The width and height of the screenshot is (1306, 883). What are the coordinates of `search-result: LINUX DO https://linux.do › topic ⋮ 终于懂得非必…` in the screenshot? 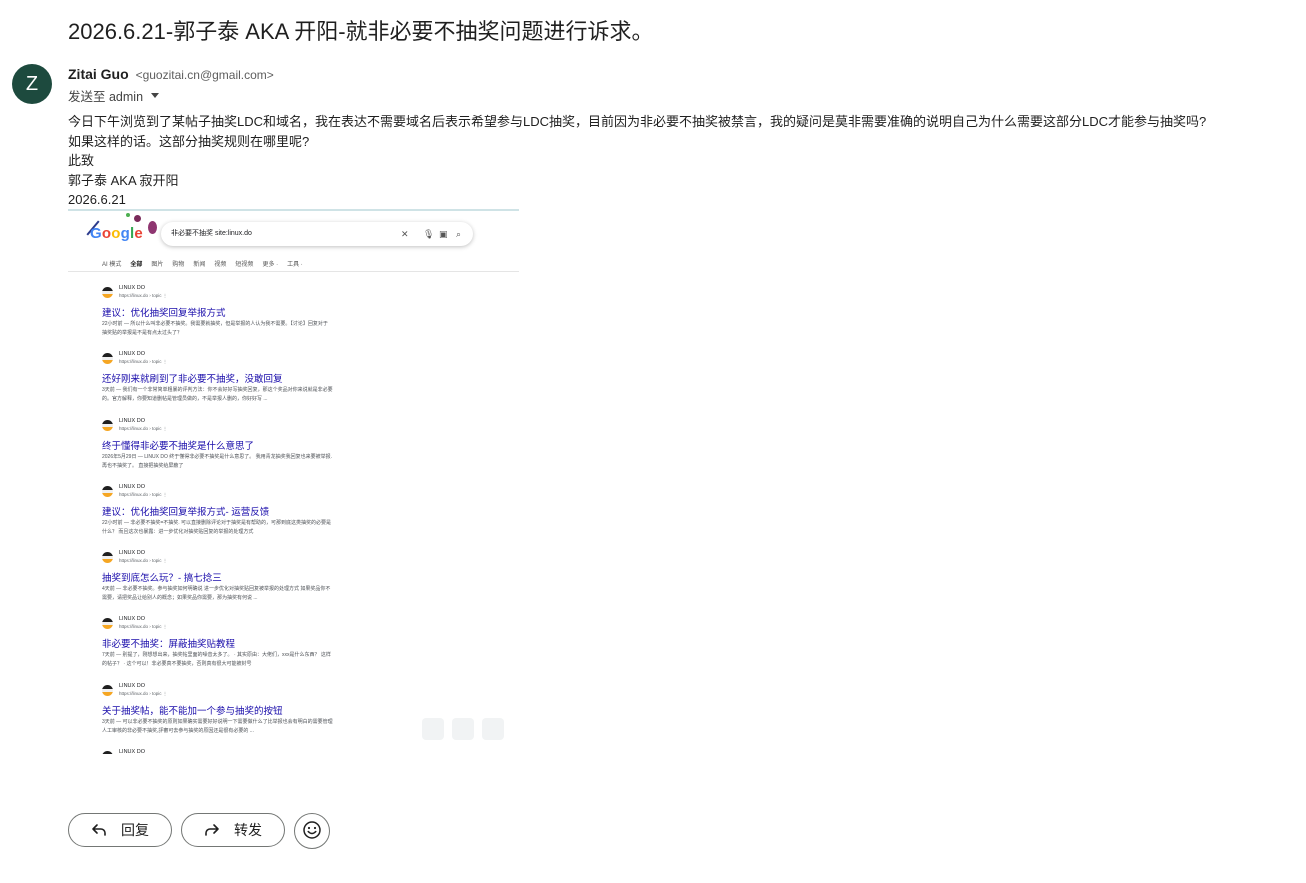 It's located at (247, 451).